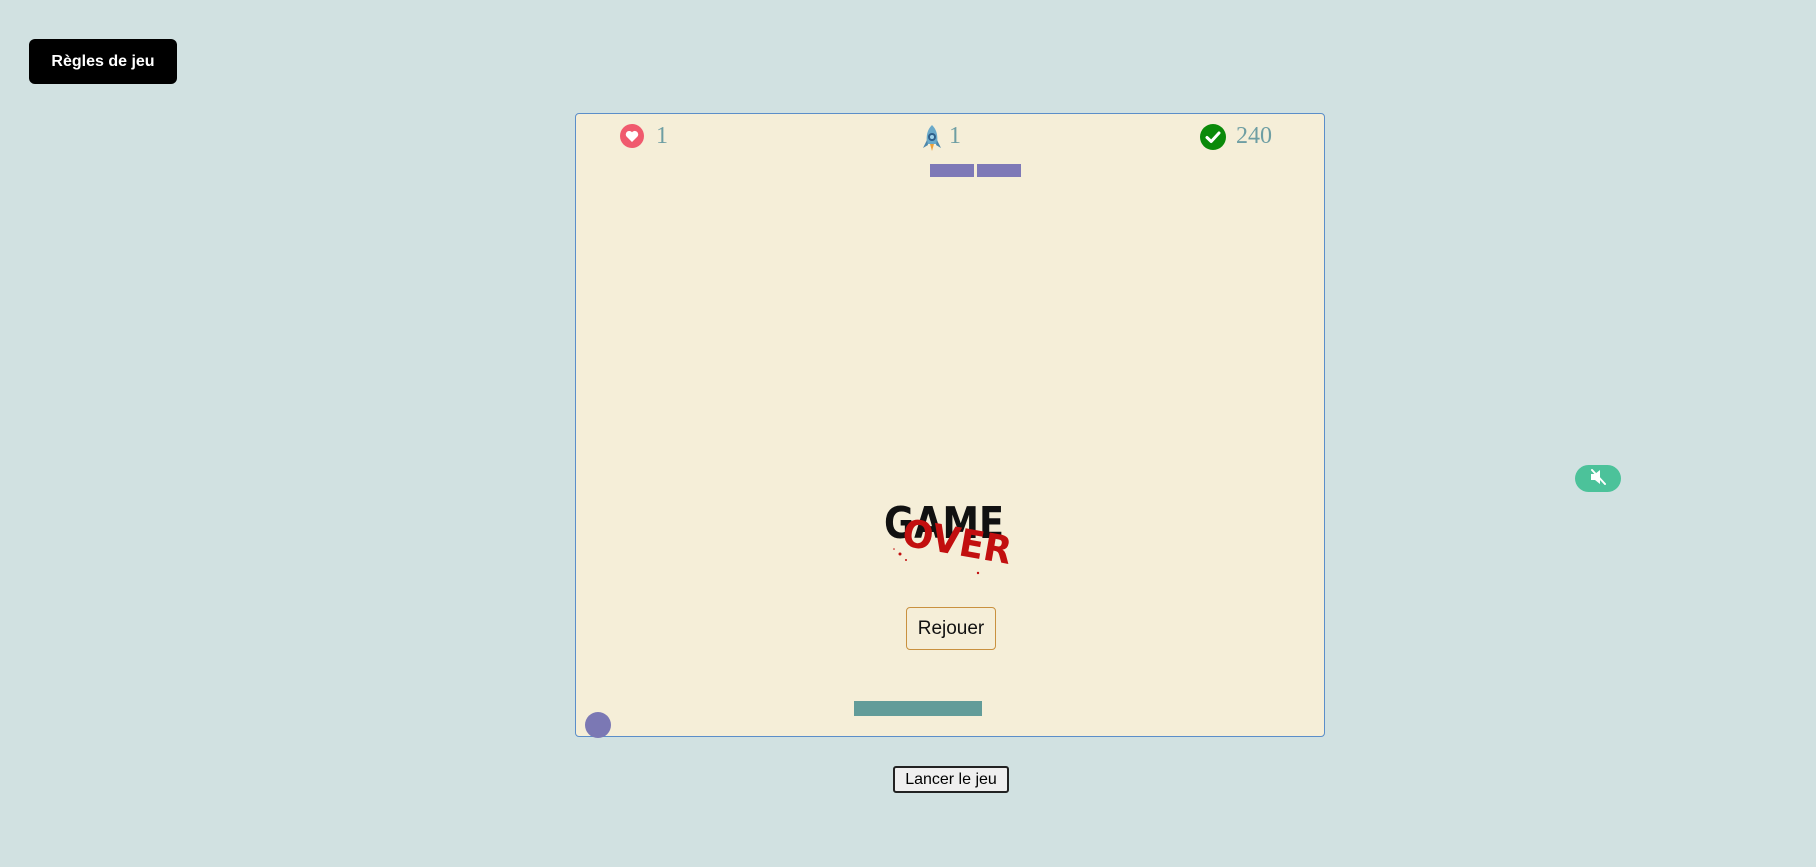 Image resolution: width=1816 pixels, height=867 pixels. I want to click on level-value: 1, so click(955, 135).